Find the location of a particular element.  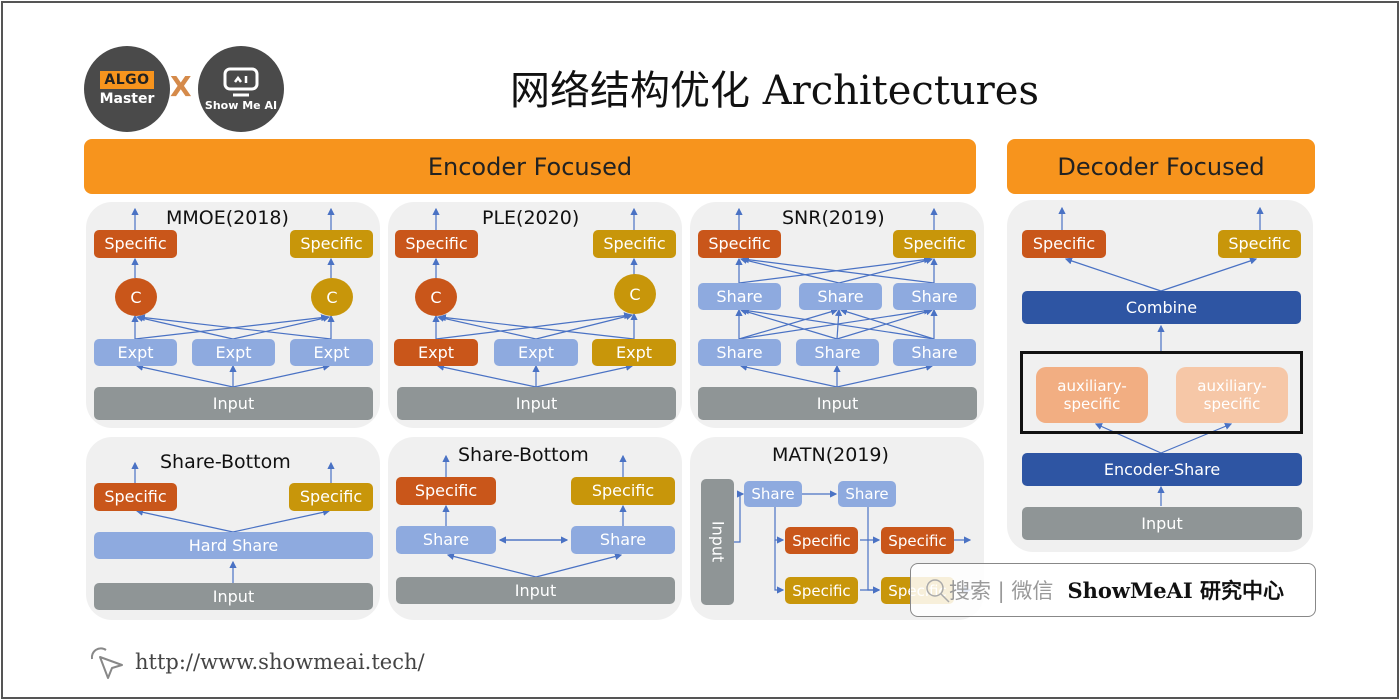

snr-specific-task1: Specific is located at coordinates (739, 244).